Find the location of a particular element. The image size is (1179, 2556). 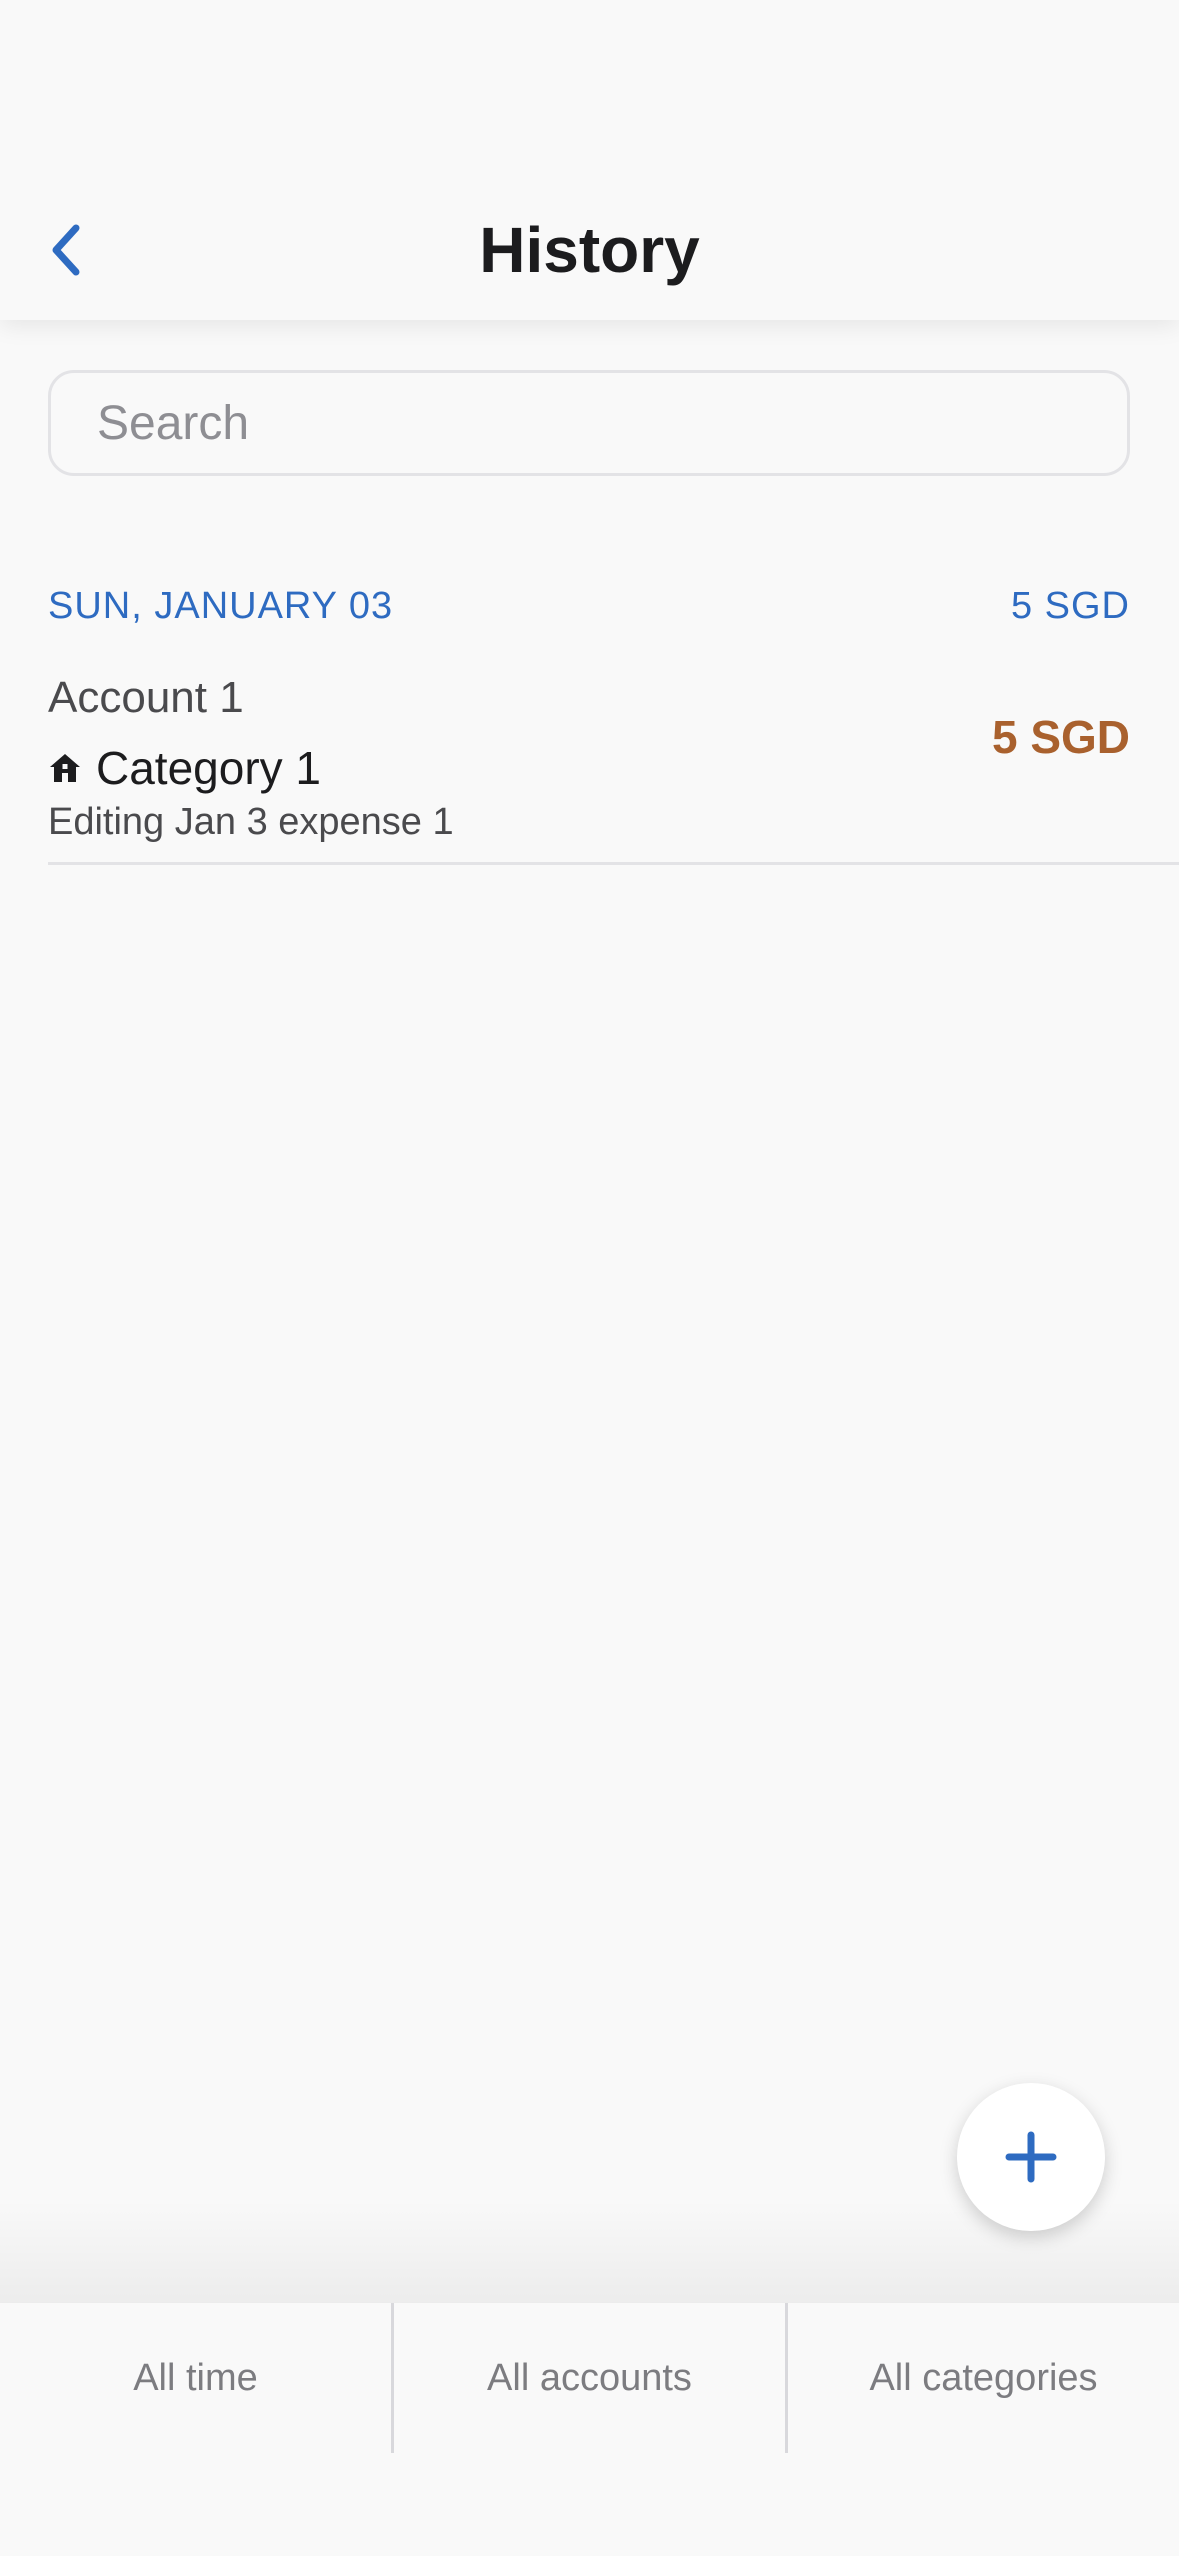

add-transaction-button is located at coordinates (1031, 2157).